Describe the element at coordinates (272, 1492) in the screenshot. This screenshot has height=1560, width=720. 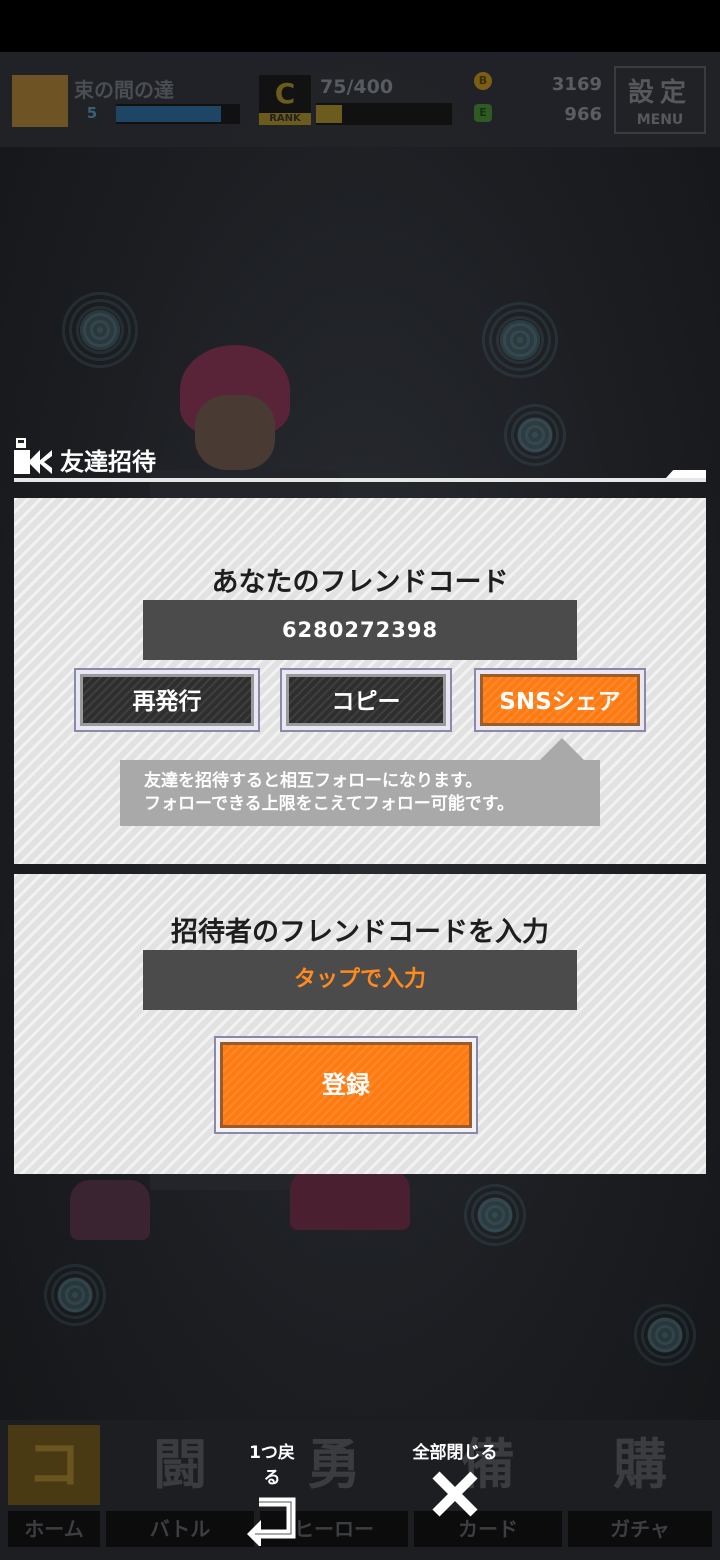
I see `back-one-button: 1つ戻る` at that location.